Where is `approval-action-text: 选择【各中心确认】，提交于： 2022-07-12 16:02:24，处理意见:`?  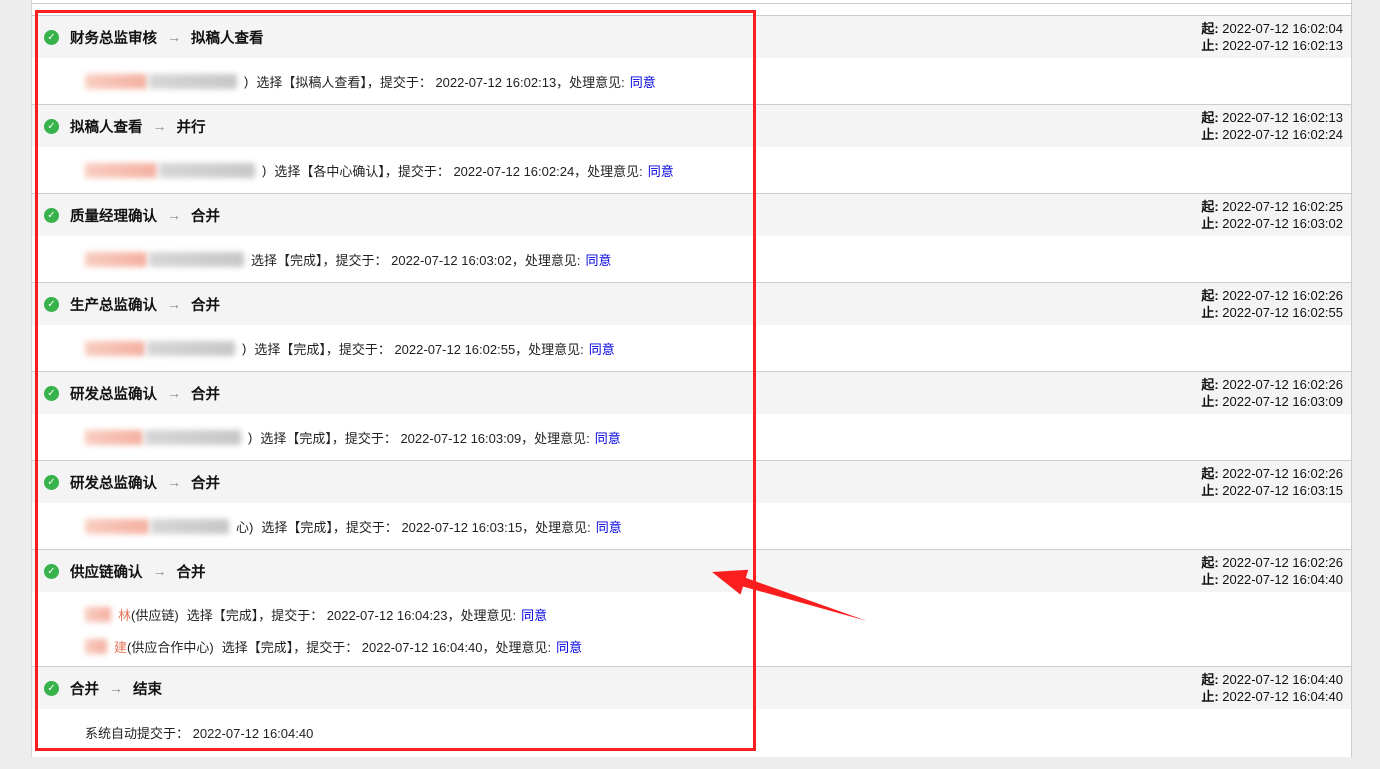 approval-action-text: 选择【各中心确认】，提交于： 2022-07-12 16:02:24，处理意见: is located at coordinates (458, 171).